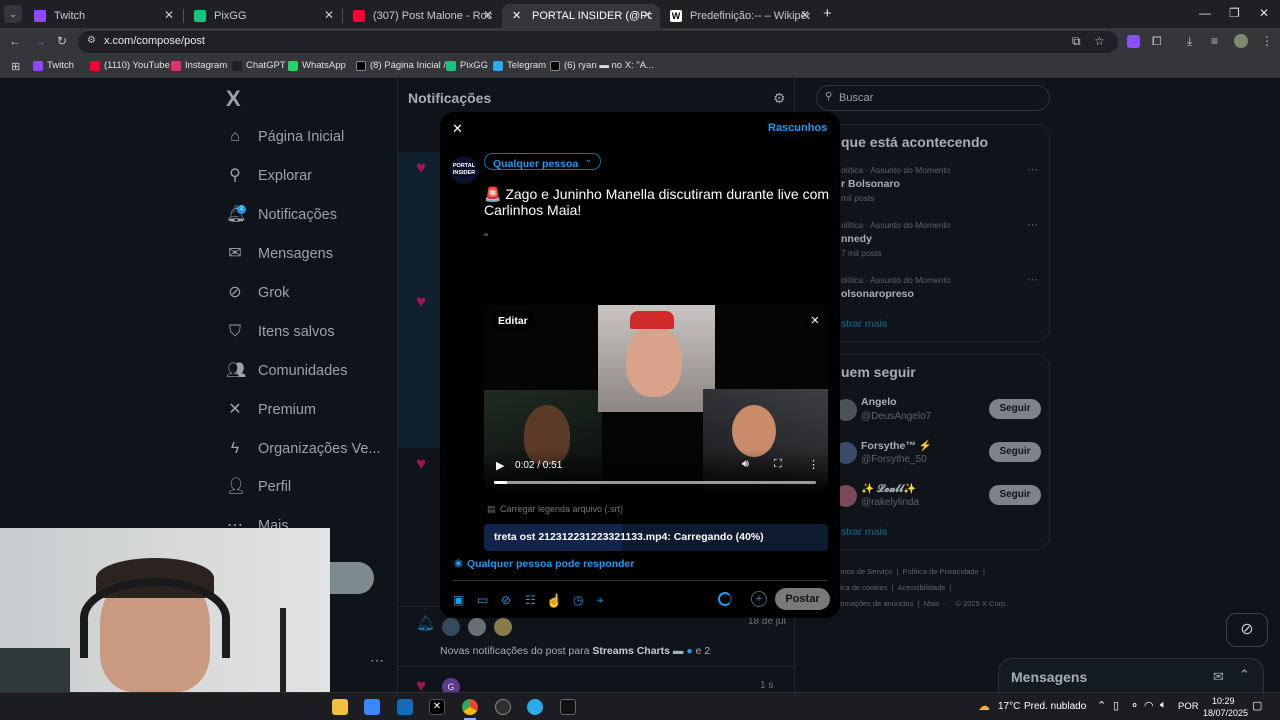  What do you see at coordinates (1134, 705) in the screenshot?
I see `tray-app-icon: ⚬` at bounding box center [1134, 705].